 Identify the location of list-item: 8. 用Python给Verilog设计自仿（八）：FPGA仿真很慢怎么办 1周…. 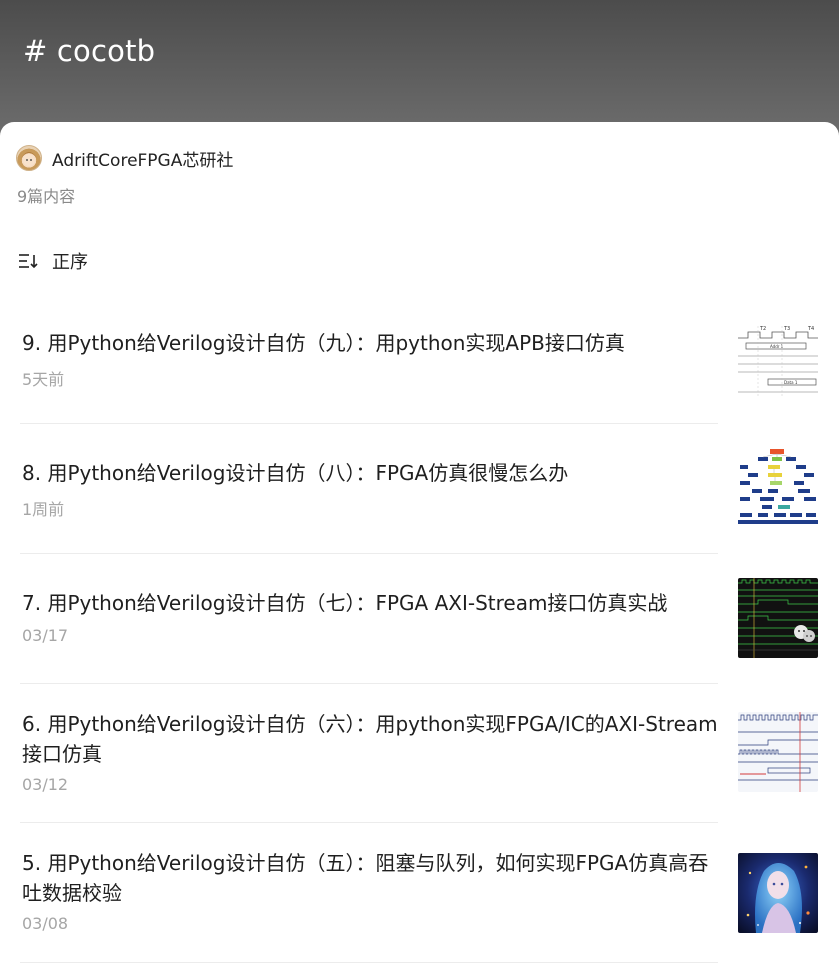
(420, 493).